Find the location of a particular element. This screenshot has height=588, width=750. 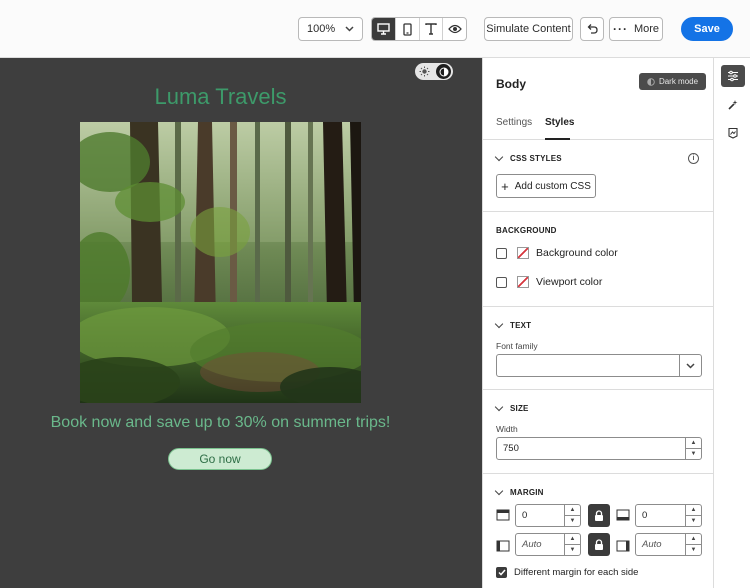

view-mode-group is located at coordinates (419, 29).